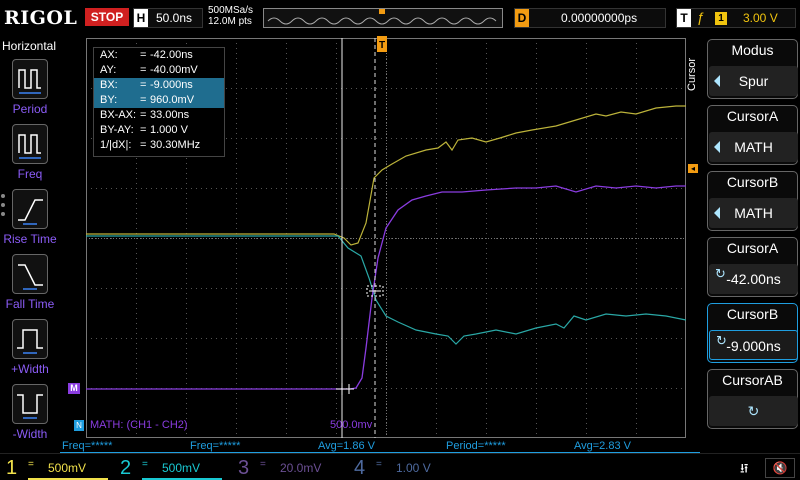 This screenshot has width=800, height=480. I want to click on cursor-by-key: BY:, so click(109, 100).